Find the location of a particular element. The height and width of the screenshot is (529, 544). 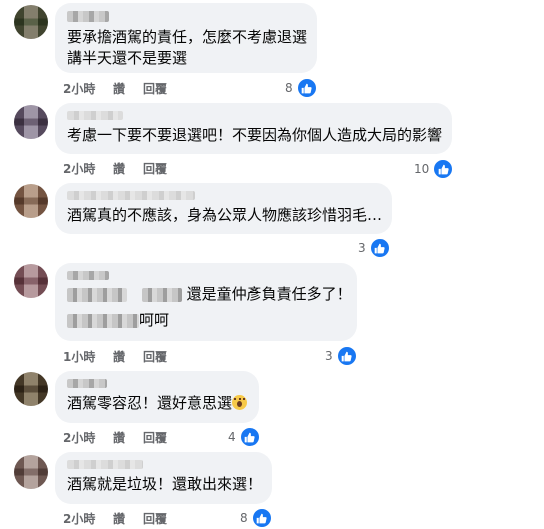

timestamp: 1小時 is located at coordinates (79, 356).